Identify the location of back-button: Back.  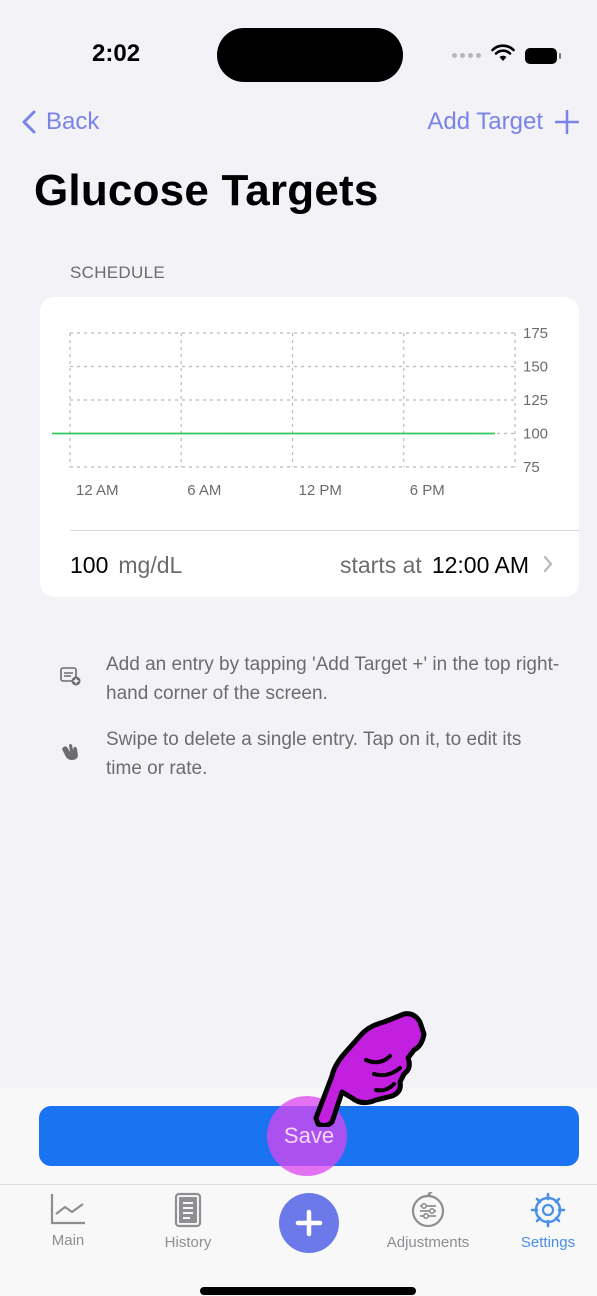
(60, 122).